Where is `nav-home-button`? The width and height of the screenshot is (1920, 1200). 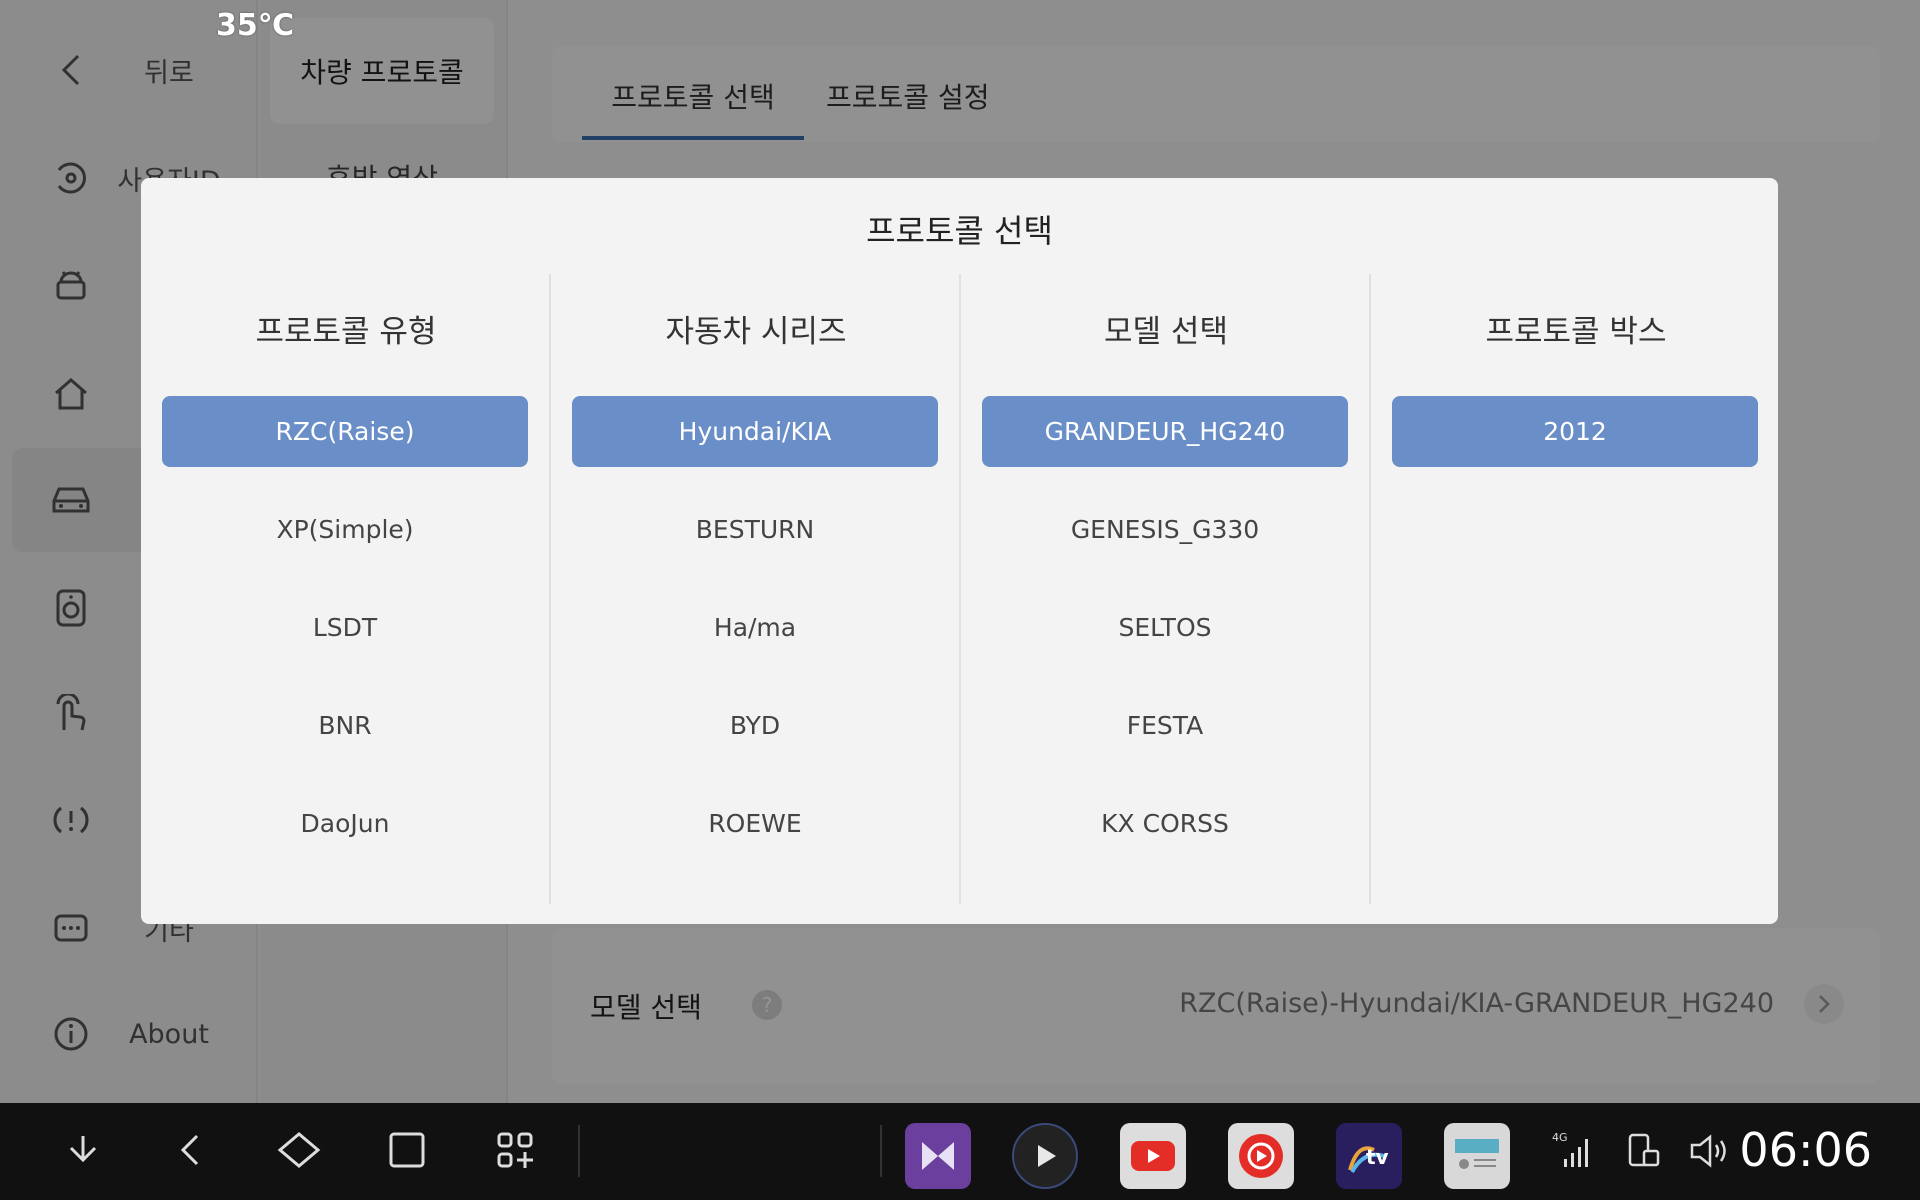
nav-home-button is located at coordinates (299, 1152).